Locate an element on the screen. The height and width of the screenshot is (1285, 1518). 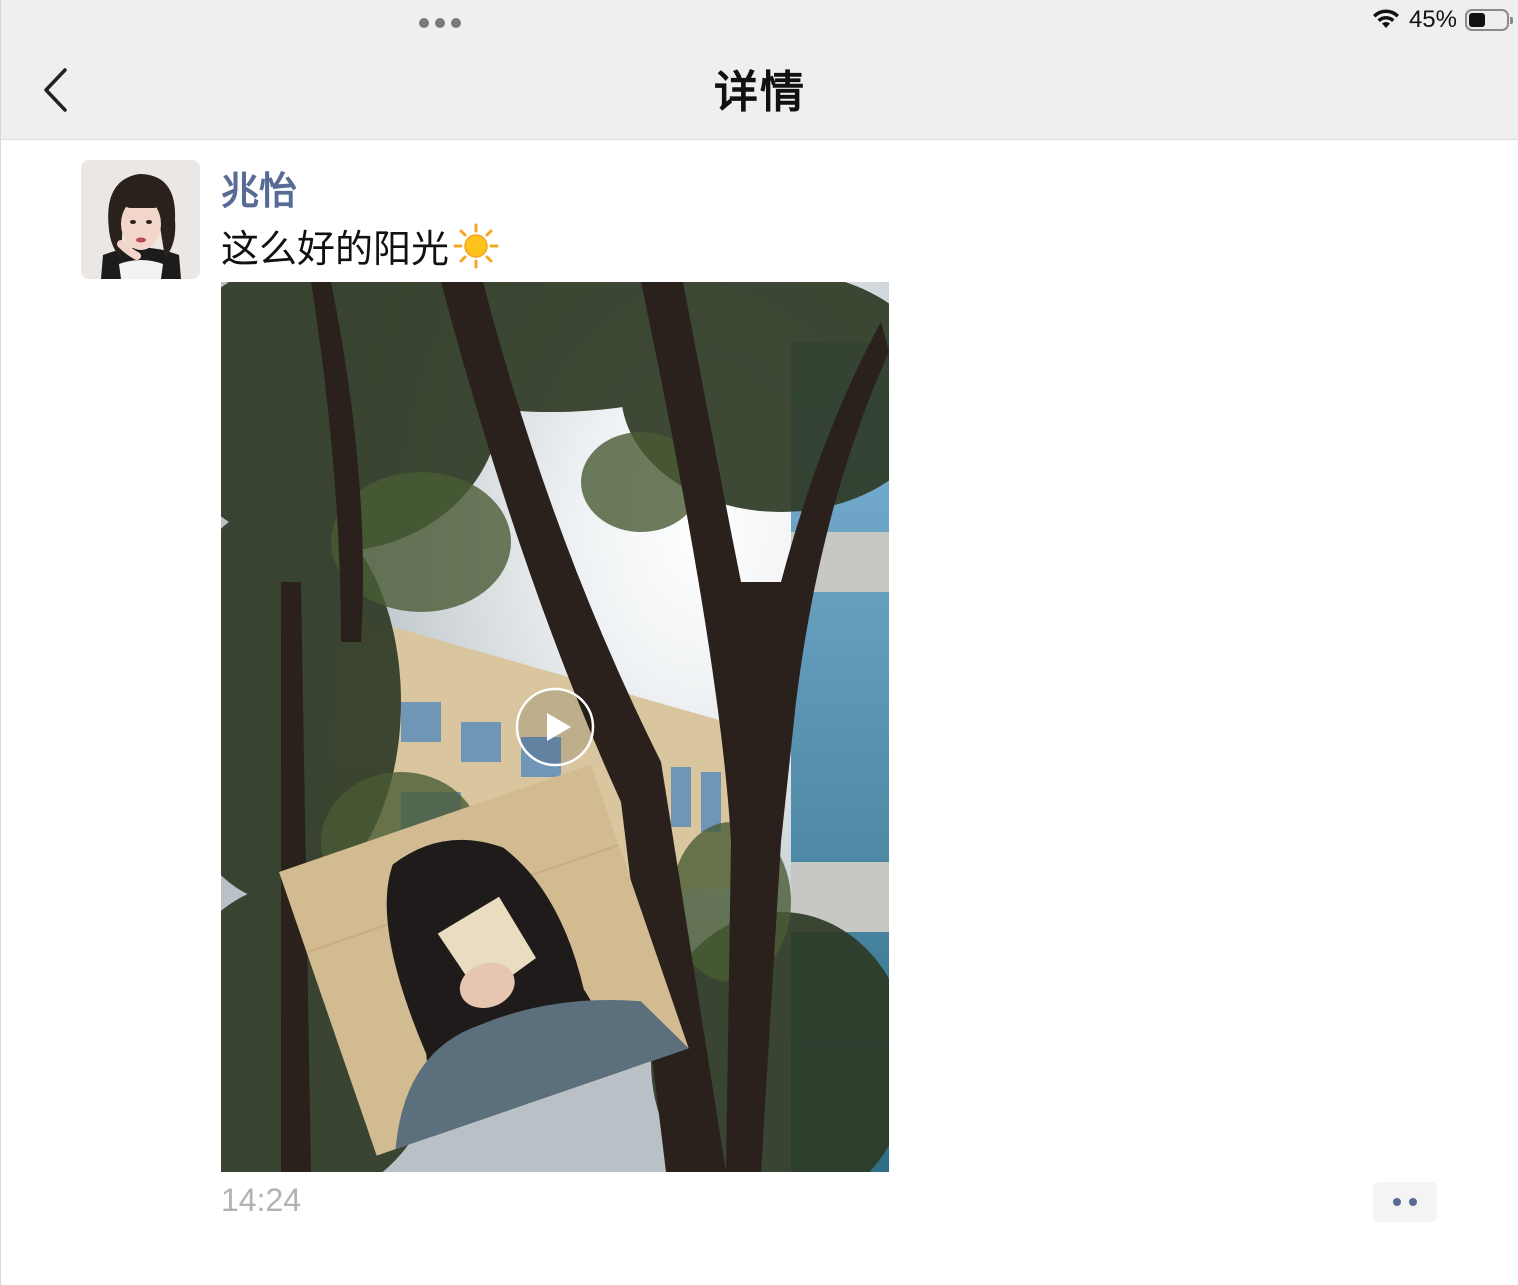
top-bar: 45% 详情 is located at coordinates (759, 70).